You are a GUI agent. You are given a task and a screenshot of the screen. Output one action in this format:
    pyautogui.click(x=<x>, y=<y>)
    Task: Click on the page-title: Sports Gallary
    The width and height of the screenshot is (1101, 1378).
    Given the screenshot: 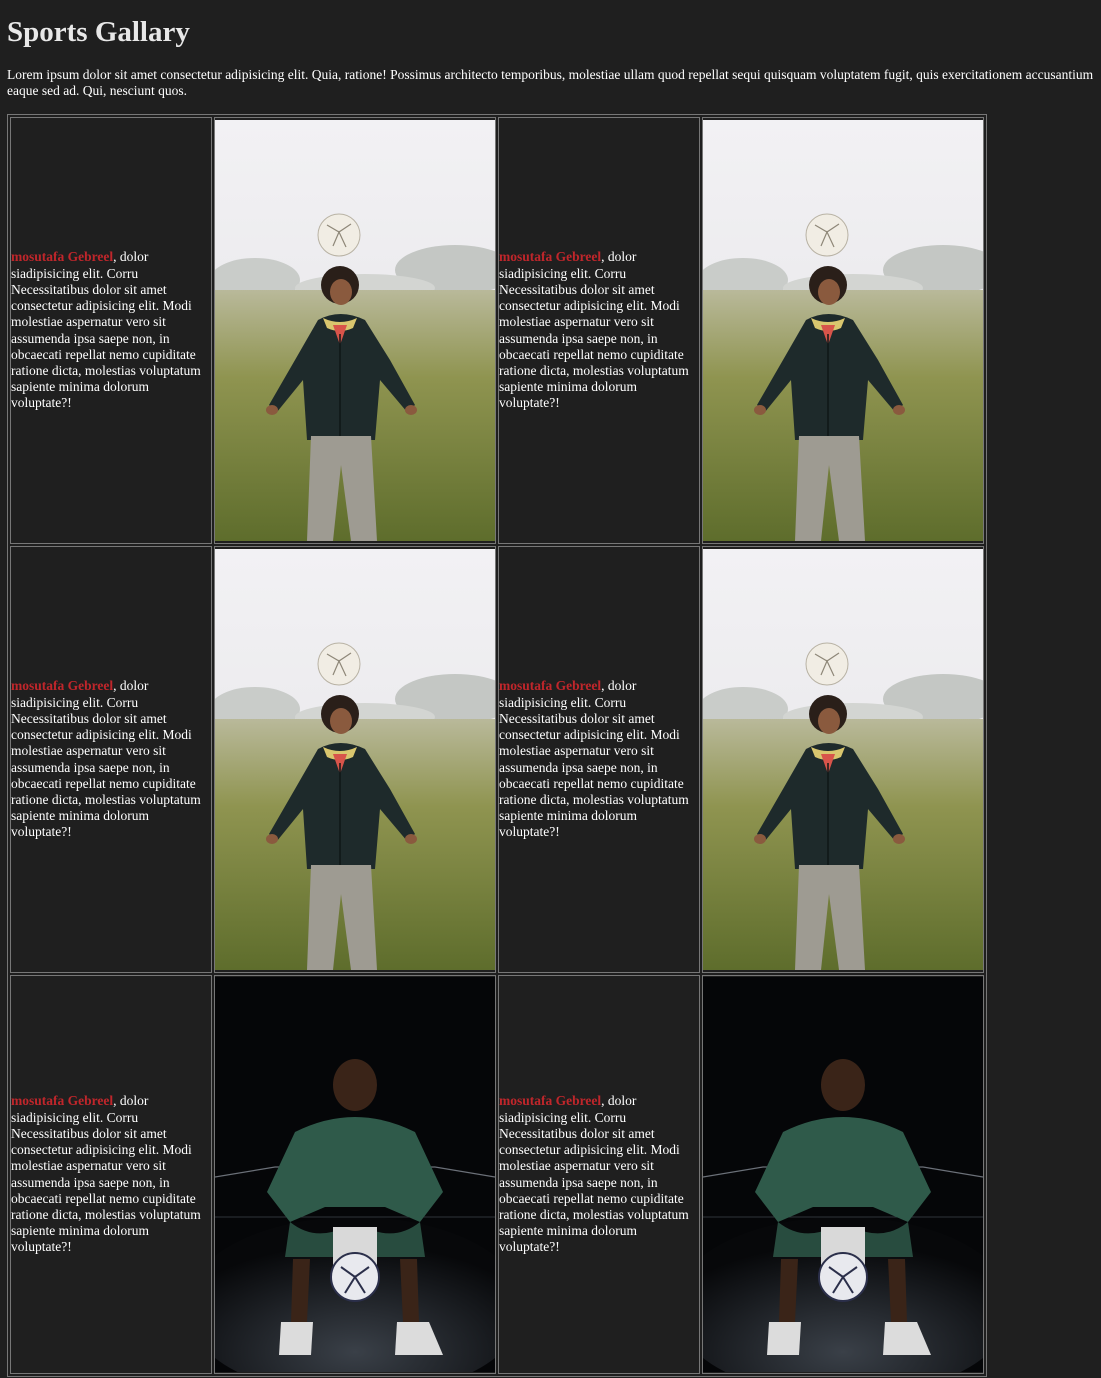 What is the action you would take?
    pyautogui.click(x=98, y=32)
    